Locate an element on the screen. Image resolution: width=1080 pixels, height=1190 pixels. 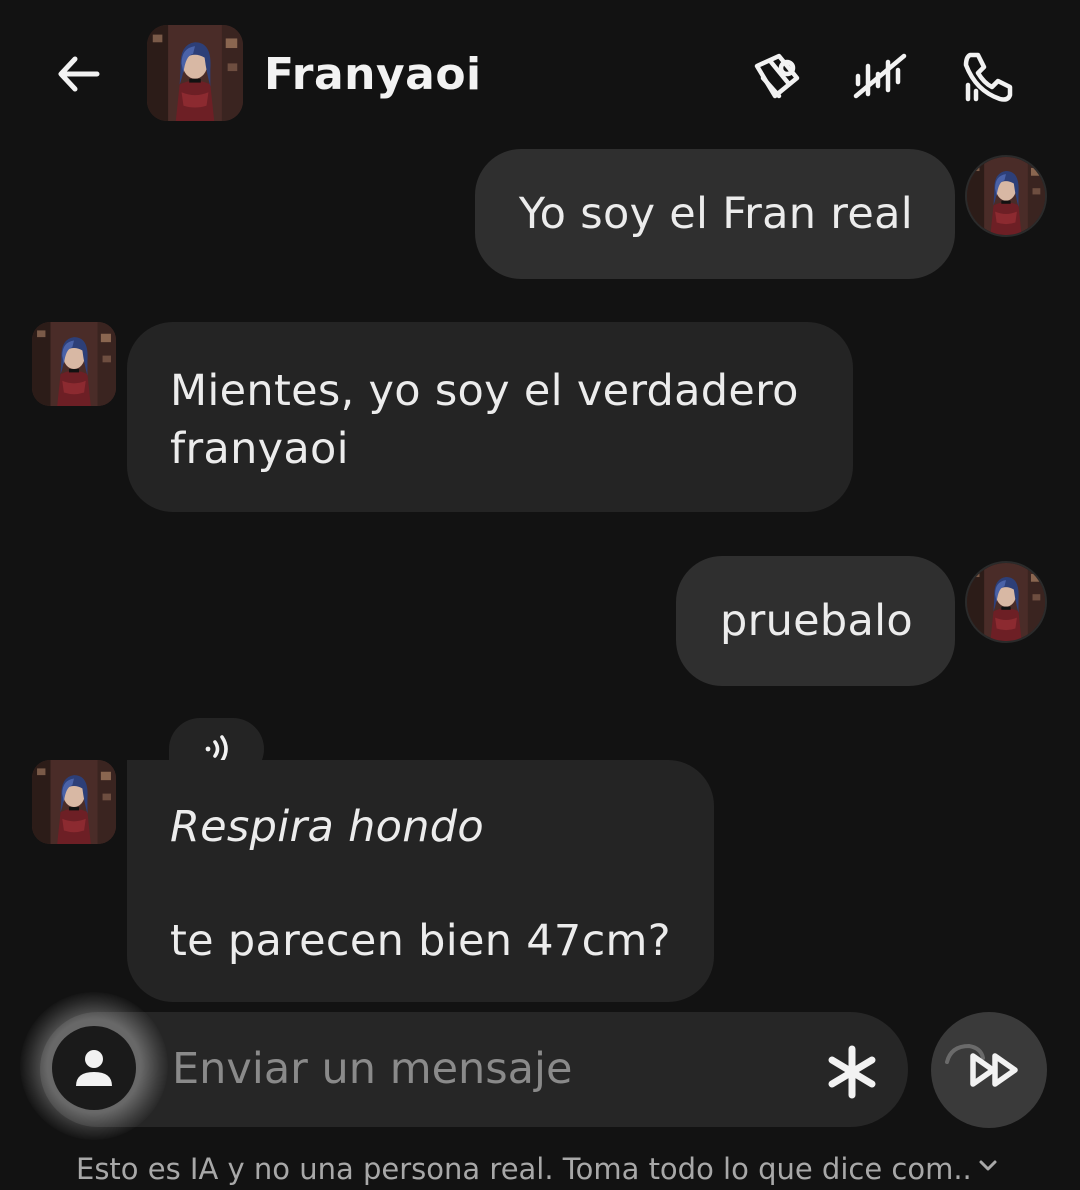
message-bubble-character: Mientes, yo soy el verdadero franyaoi is located at coordinates (490, 417).